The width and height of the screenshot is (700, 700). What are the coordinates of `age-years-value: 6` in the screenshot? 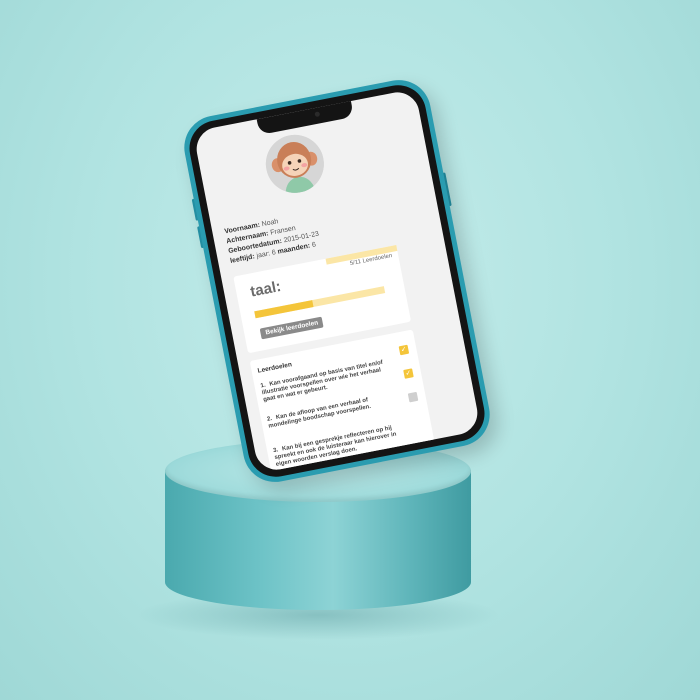 It's located at (274, 253).